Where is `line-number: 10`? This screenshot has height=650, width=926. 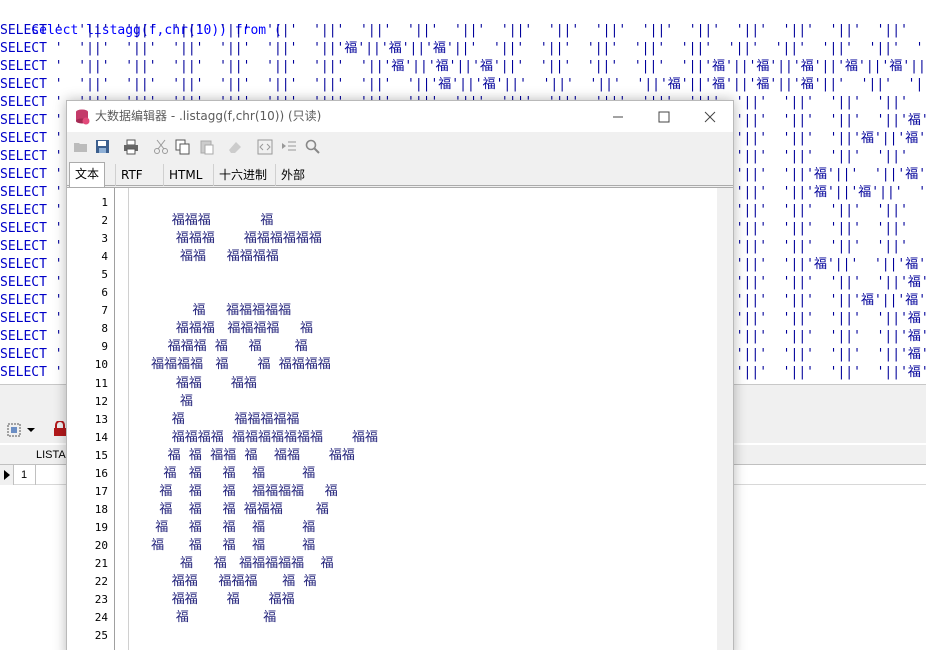 line-number: 10 is located at coordinates (101, 365).